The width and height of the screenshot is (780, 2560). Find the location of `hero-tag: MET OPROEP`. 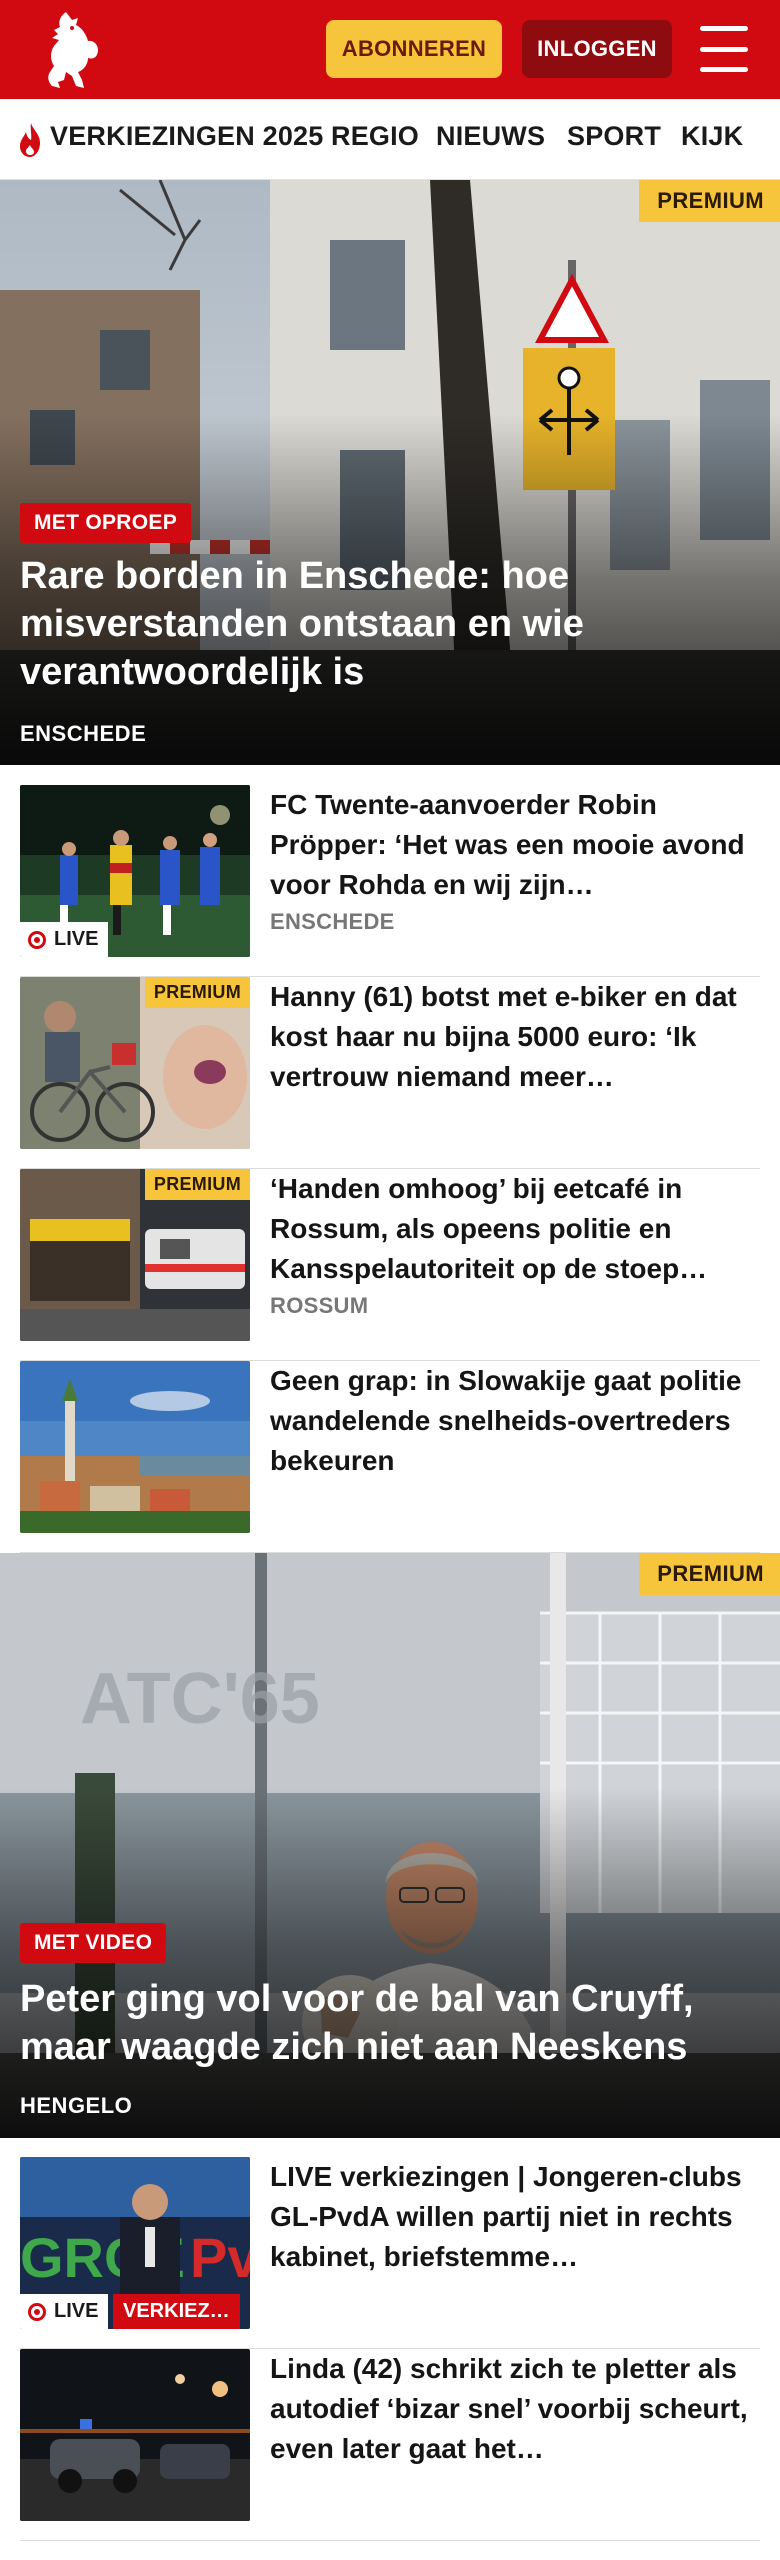

hero-tag: MET OPROEP is located at coordinates (106, 523).